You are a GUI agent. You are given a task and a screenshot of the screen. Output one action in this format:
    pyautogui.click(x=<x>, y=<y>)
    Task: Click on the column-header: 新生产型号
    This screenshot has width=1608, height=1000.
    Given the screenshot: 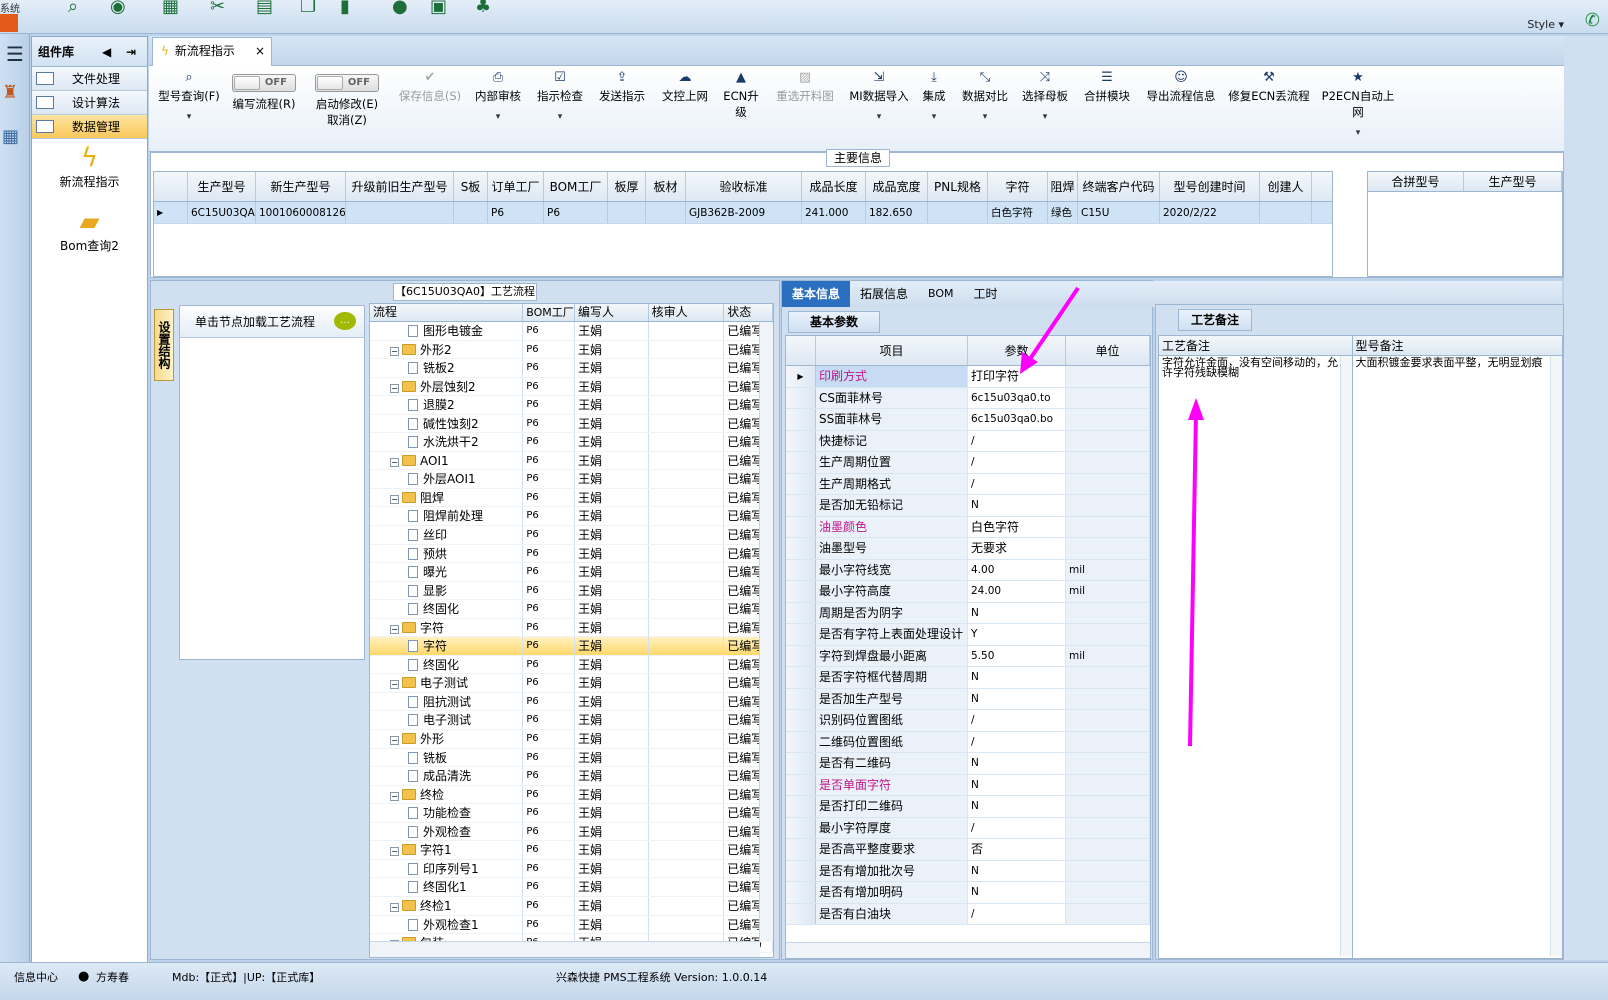 What is the action you would take?
    pyautogui.click(x=301, y=186)
    